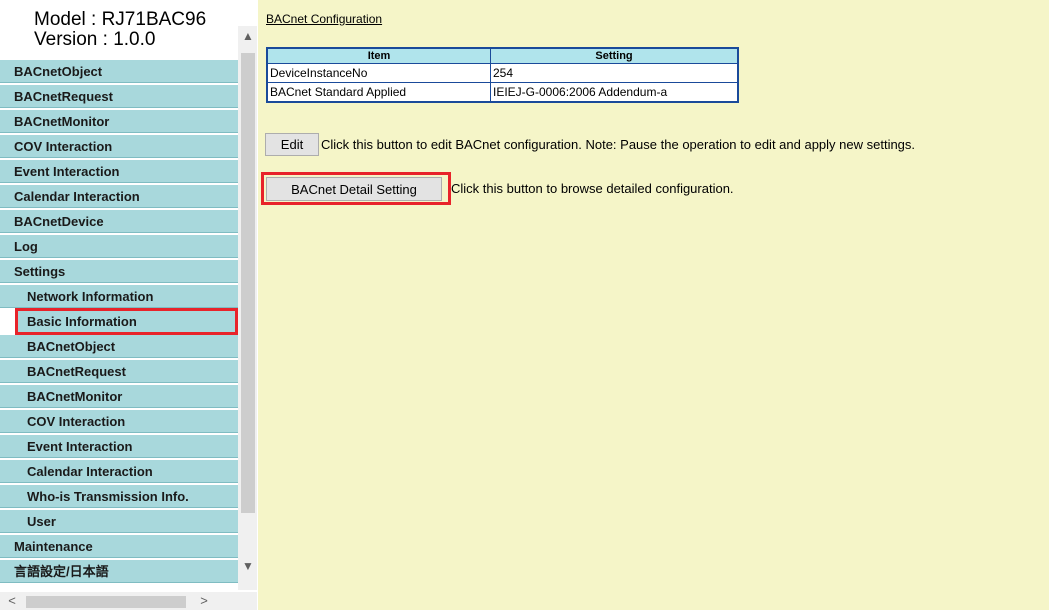 The image size is (1049, 610). I want to click on table-row: DeviceInstanceNo 254, so click(502, 73).